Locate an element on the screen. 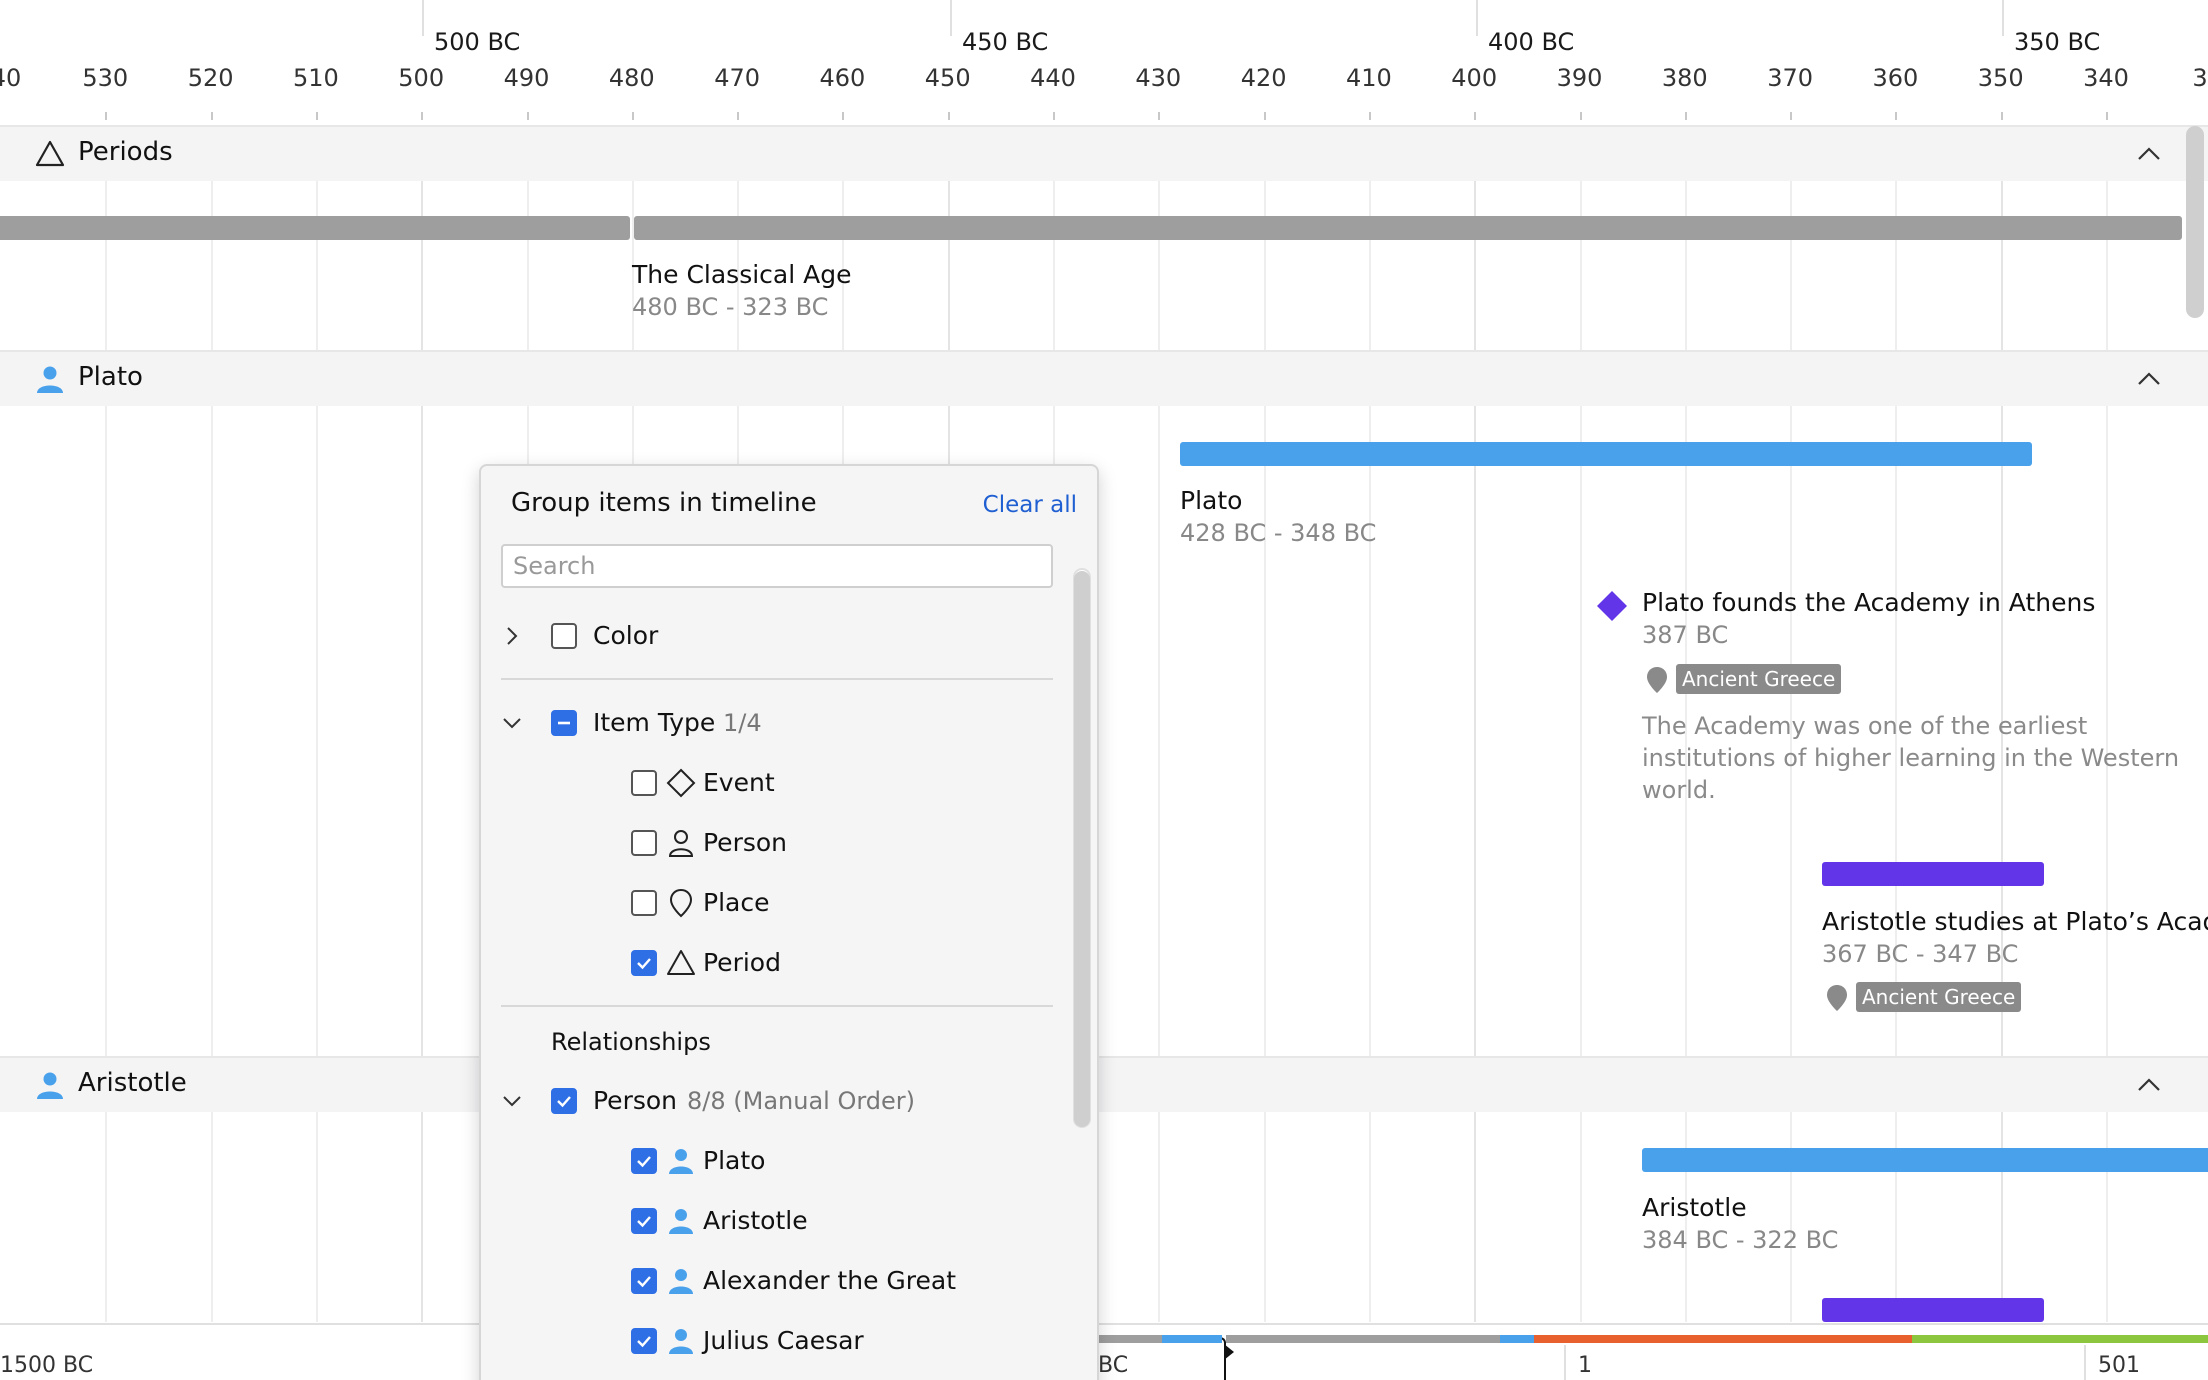 This screenshot has width=2208, height=1380. period-bar-classical-age is located at coordinates (1408, 228).